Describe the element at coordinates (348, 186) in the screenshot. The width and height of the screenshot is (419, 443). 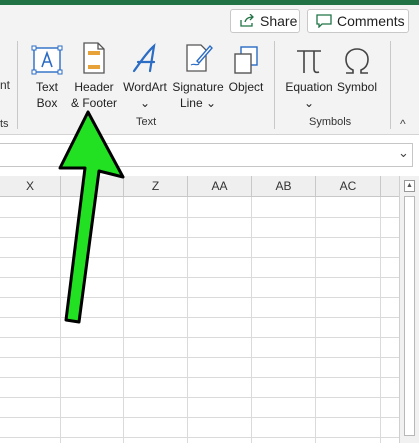
I see `column-header-ac: AC` at that location.